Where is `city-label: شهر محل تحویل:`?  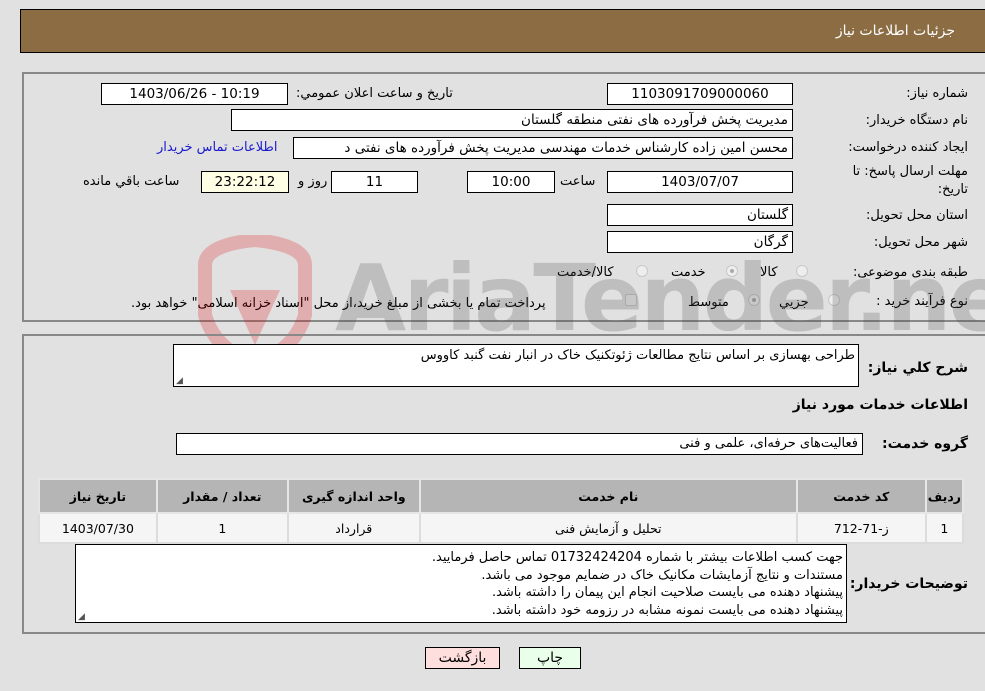
city-label: شهر محل تحویل: is located at coordinates (920, 242).